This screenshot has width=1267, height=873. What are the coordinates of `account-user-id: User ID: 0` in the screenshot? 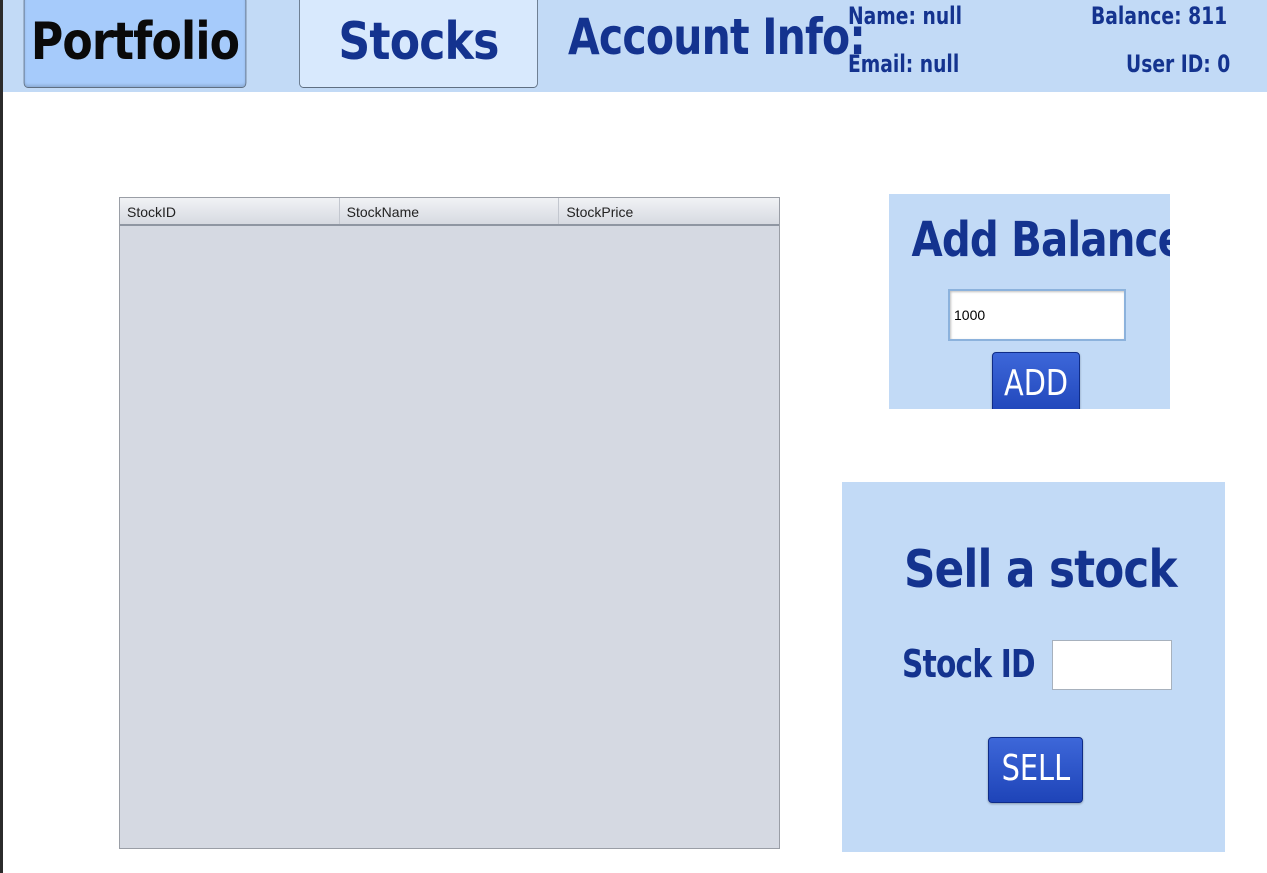 It's located at (1178, 64).